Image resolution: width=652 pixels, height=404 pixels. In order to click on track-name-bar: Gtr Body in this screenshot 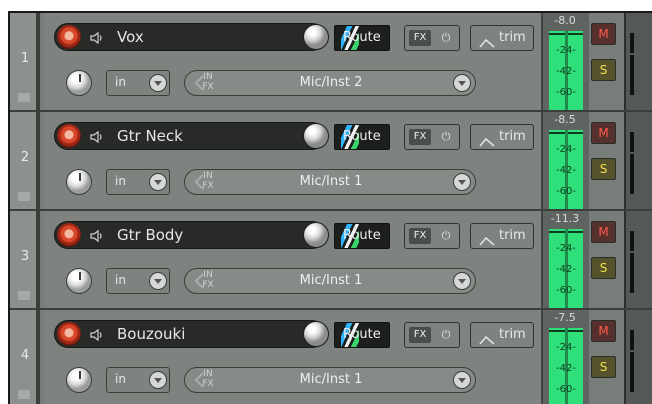, I will do `click(191, 235)`.